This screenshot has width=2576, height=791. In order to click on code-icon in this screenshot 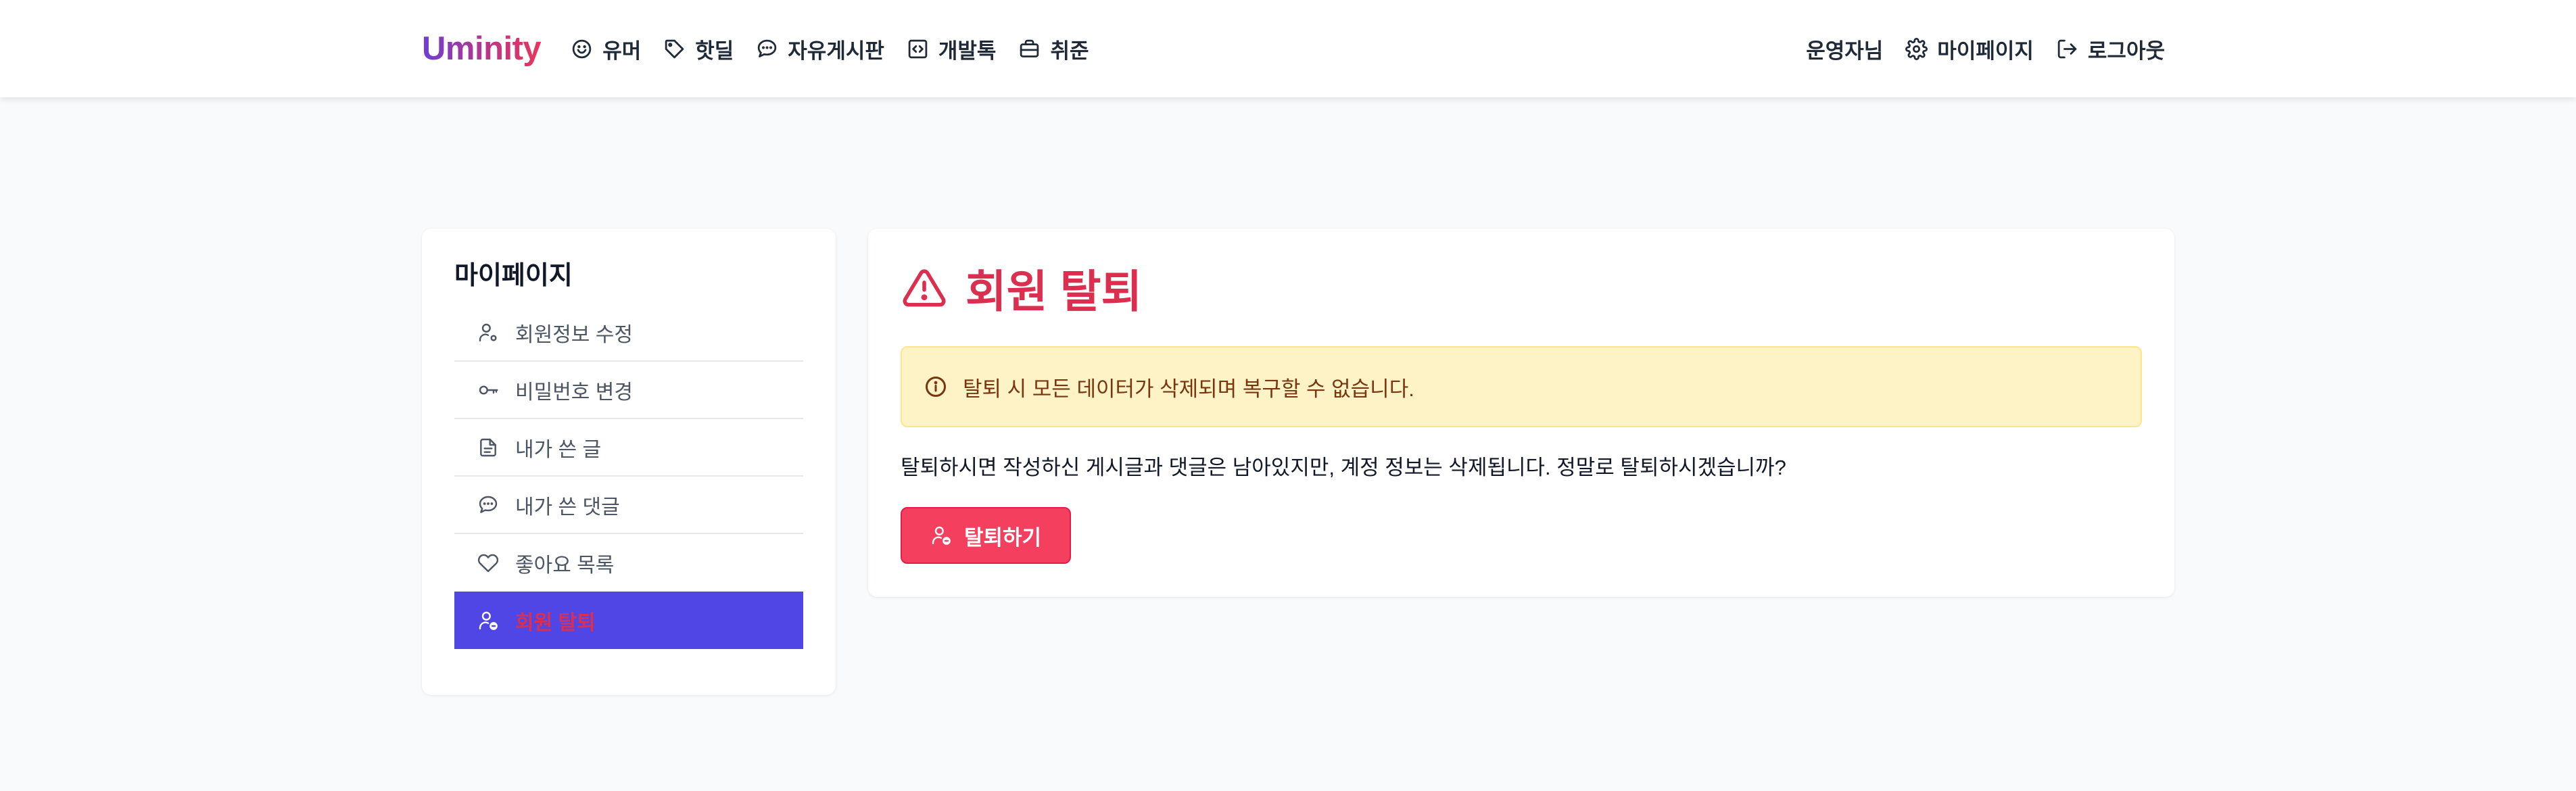, I will do `click(918, 49)`.